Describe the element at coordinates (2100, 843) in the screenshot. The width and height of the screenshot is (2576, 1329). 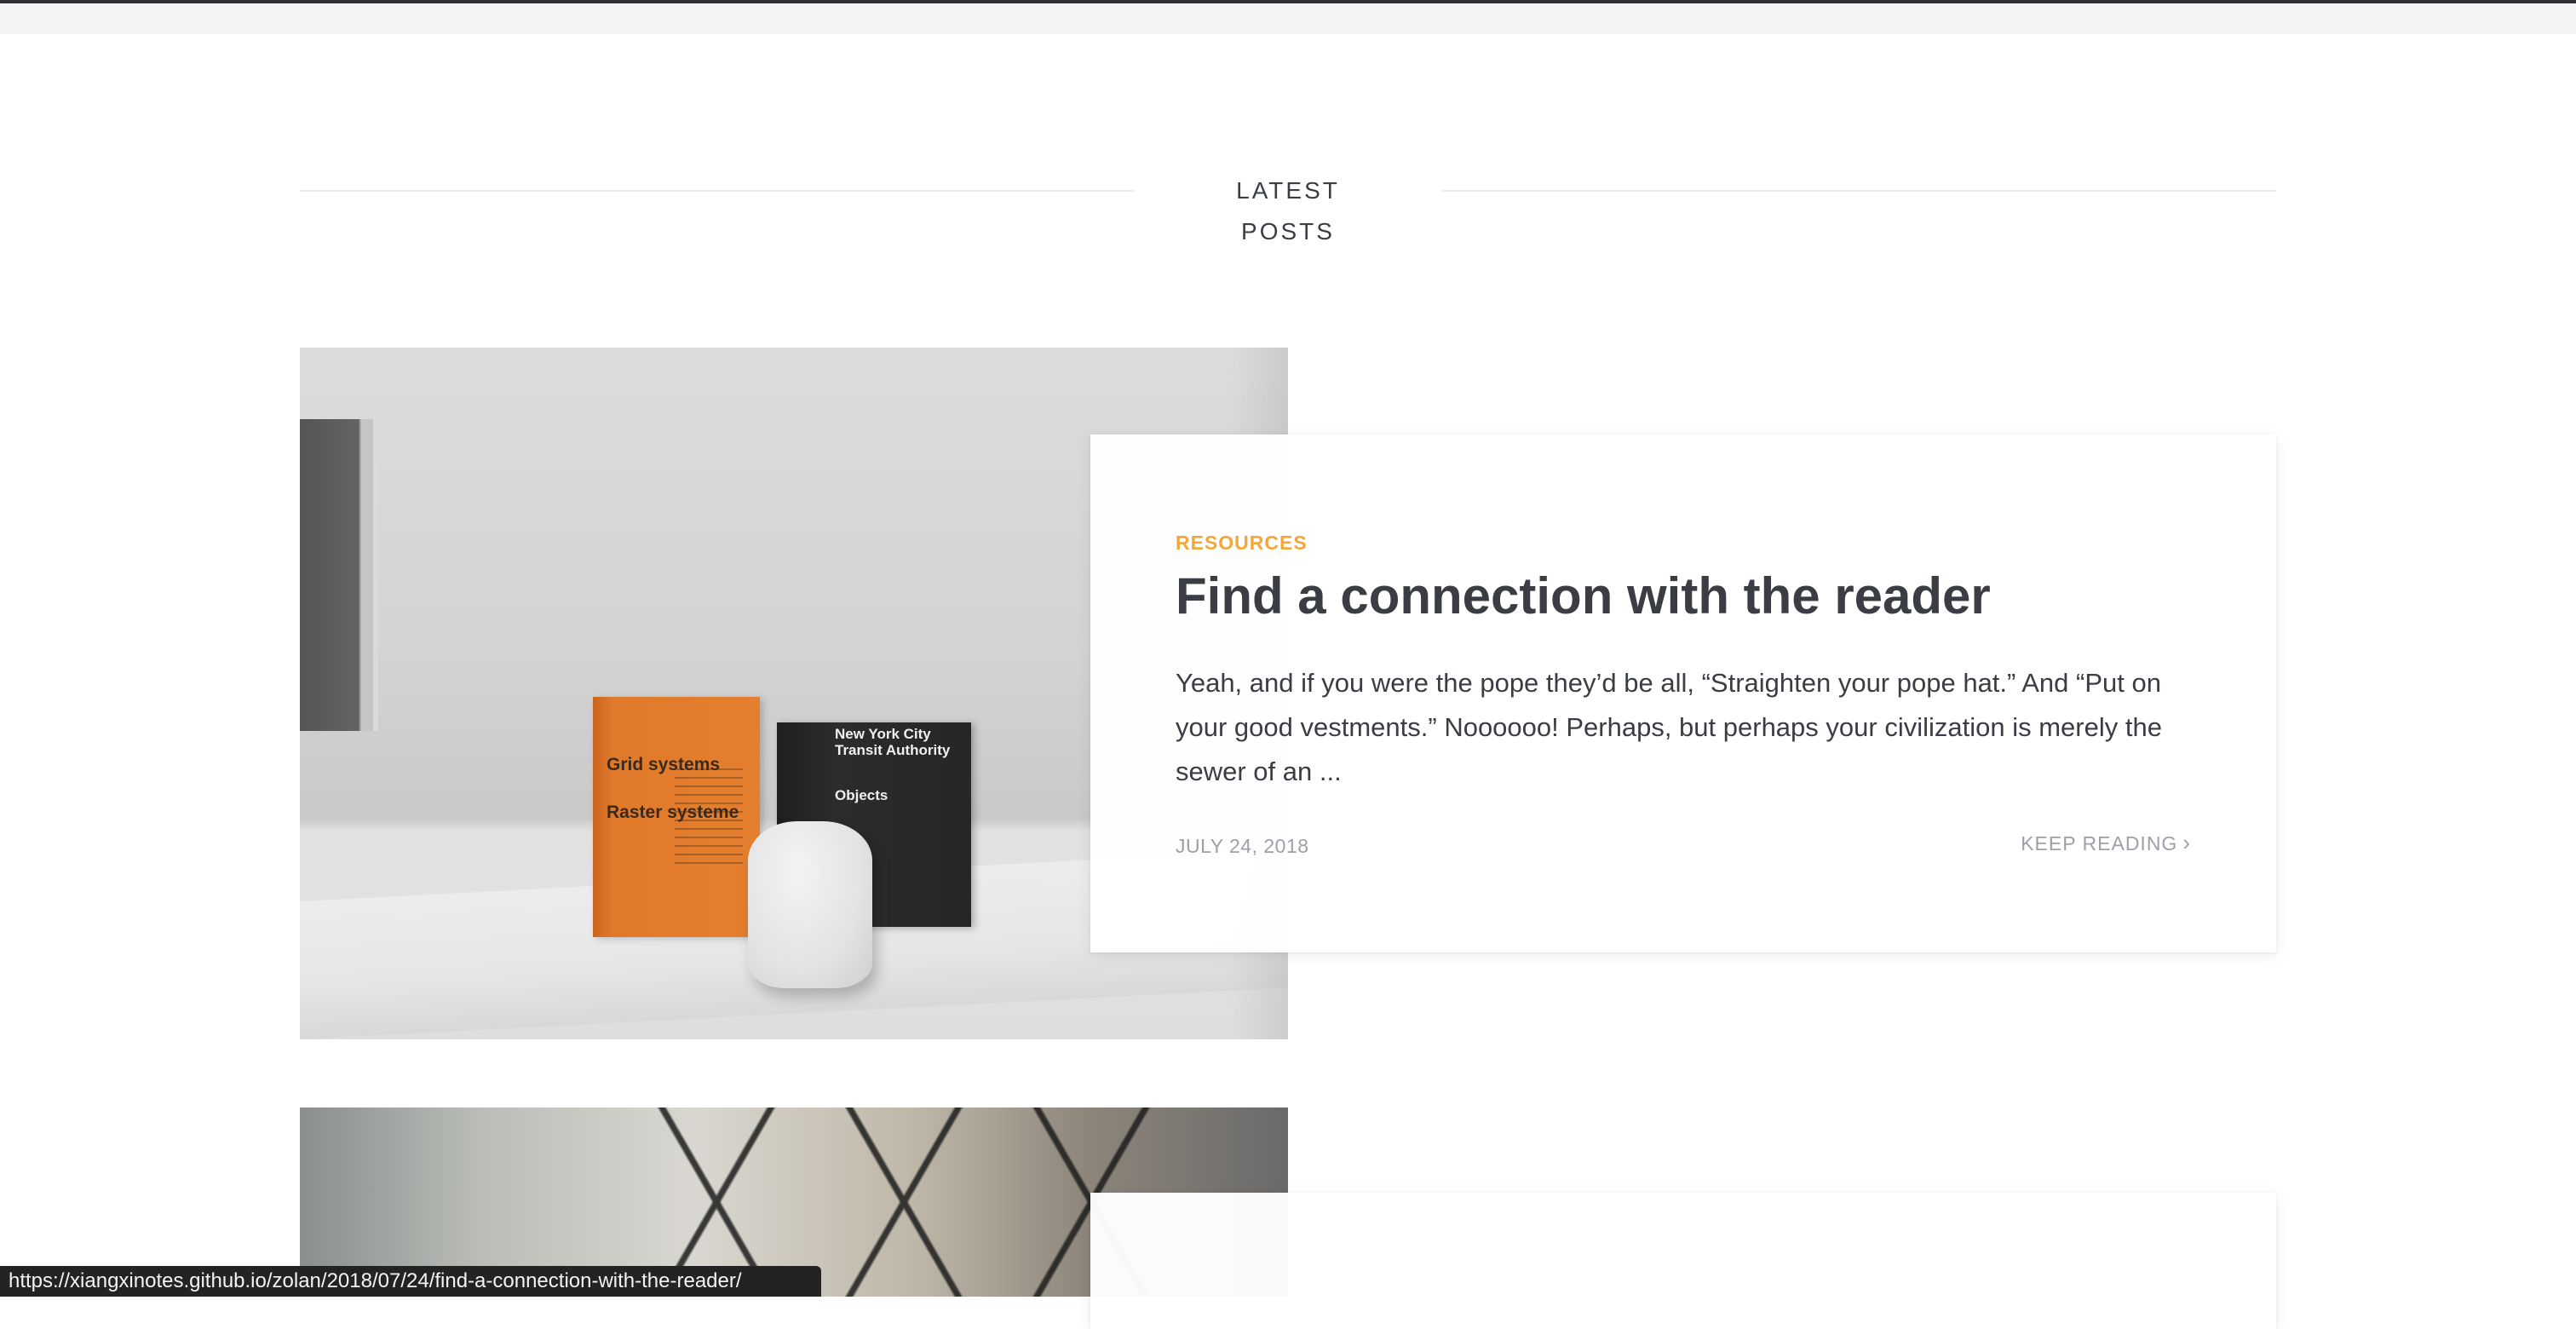
I see `keep-reading-label: KEEP READING` at that location.